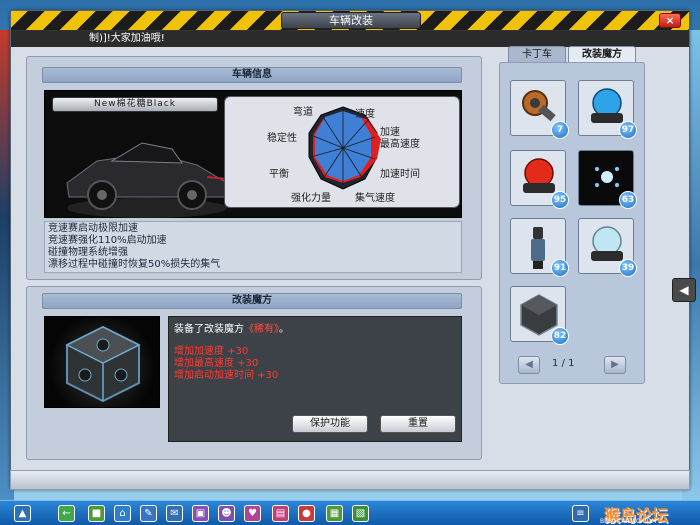  Describe the element at coordinates (200, 513) in the screenshot. I see `gift-icon: ▣` at that location.